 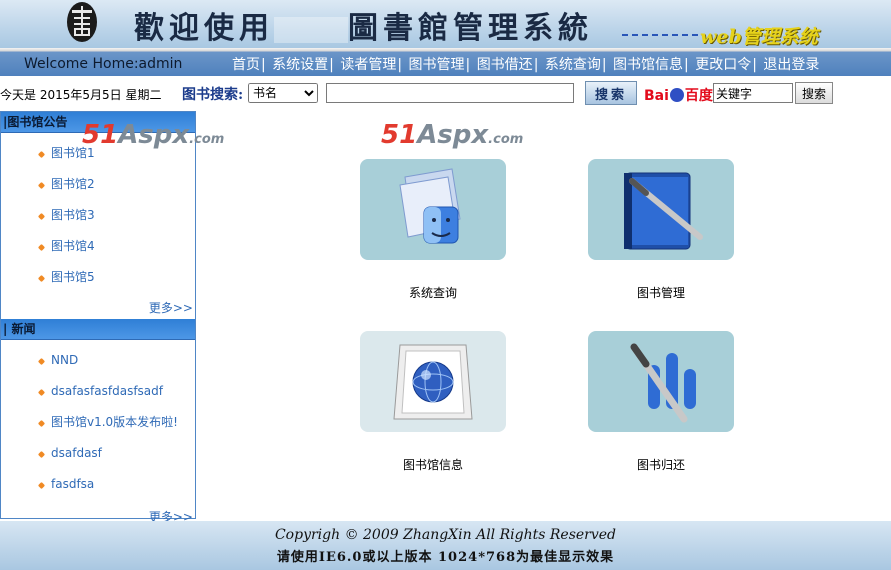 What do you see at coordinates (433, 292) in the screenshot?
I see `system-query-label: 系统查询` at bounding box center [433, 292].